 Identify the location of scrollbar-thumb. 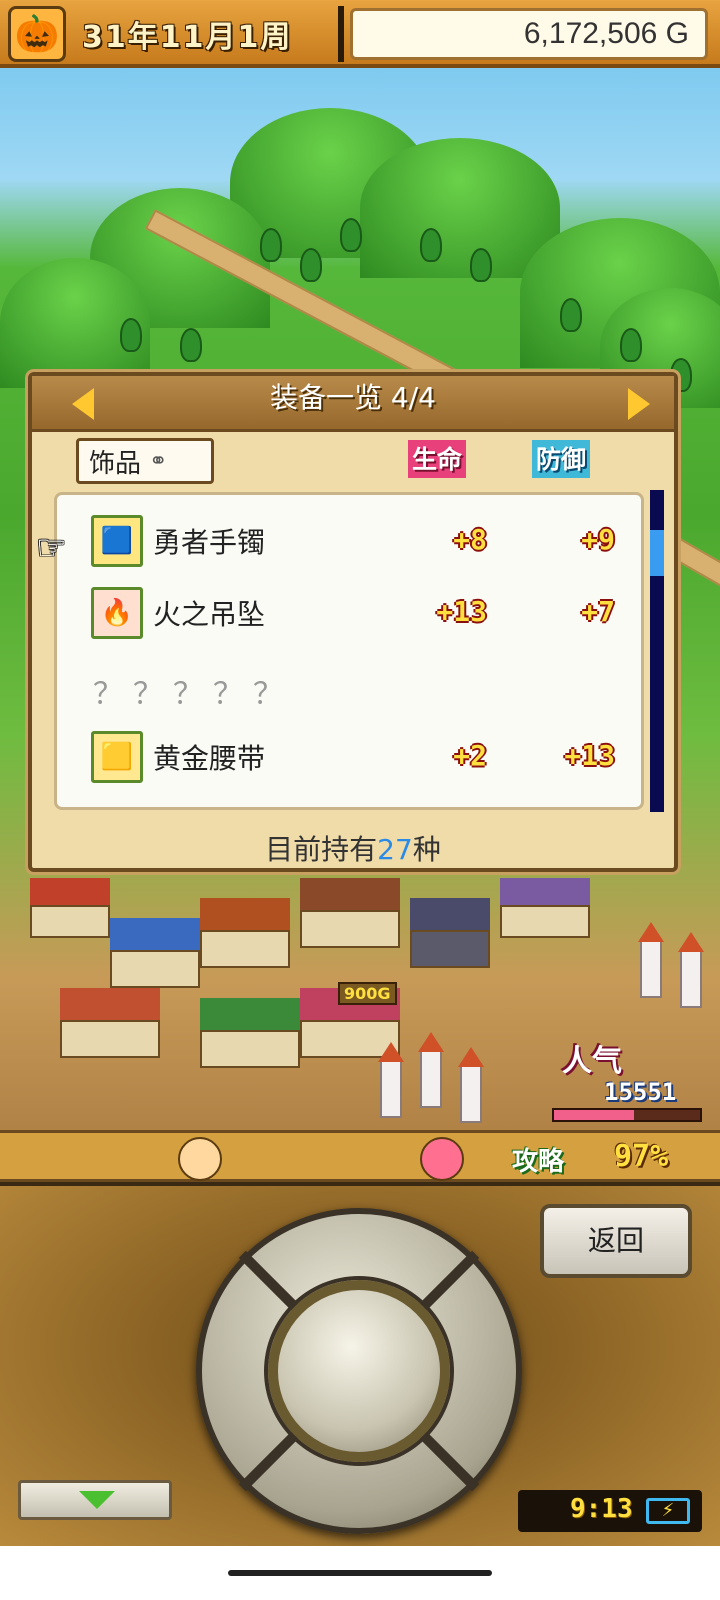
(657, 553).